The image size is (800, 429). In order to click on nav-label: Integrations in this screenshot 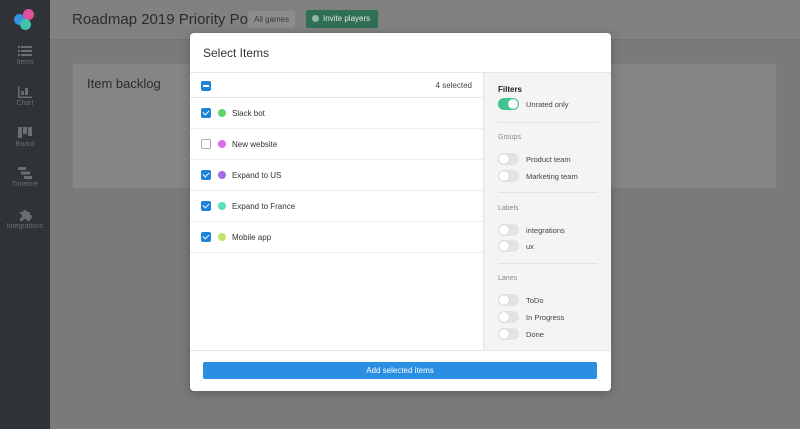, I will do `click(25, 226)`.